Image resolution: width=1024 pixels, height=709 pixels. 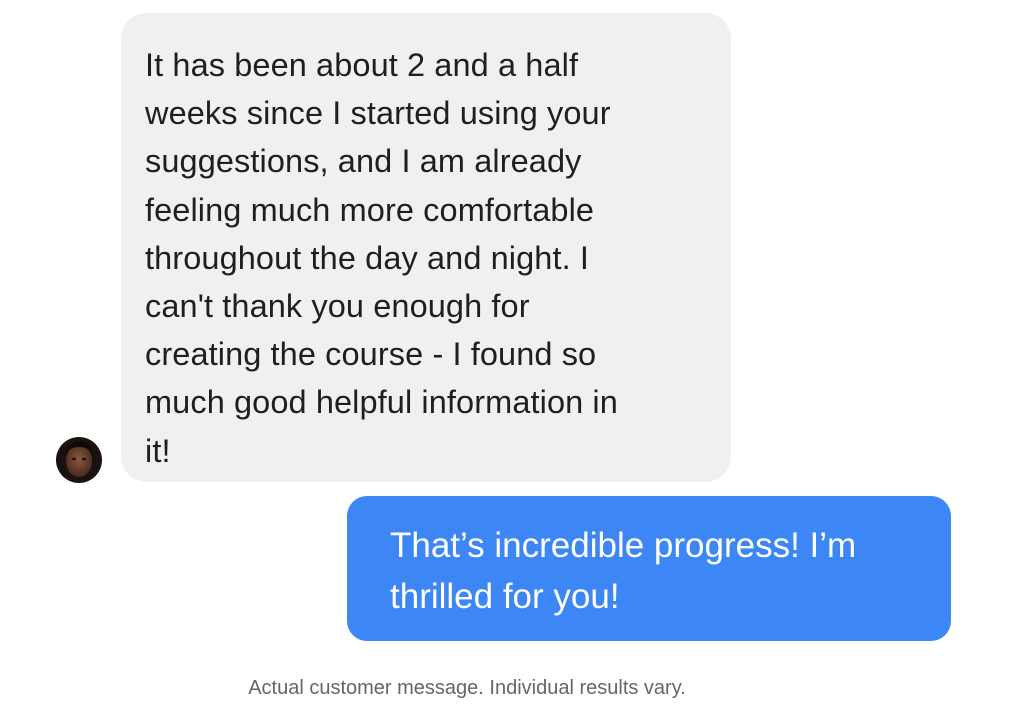 I want to click on customer-avatar-icon, so click(x=79, y=460).